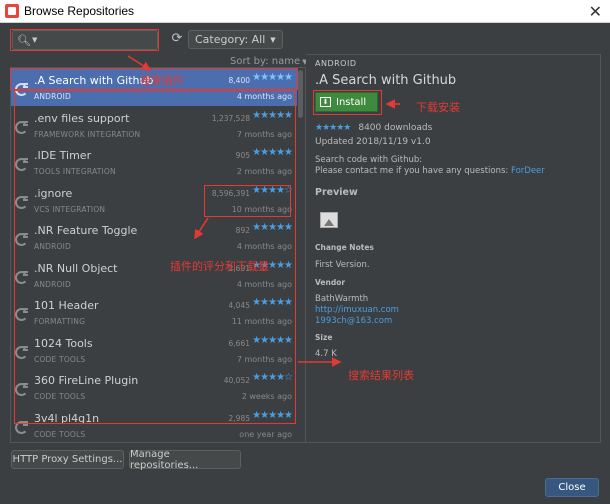 This screenshot has width=610, height=504. What do you see at coordinates (342, 299) in the screenshot?
I see `vendor-name: BathWarmth` at bounding box center [342, 299].